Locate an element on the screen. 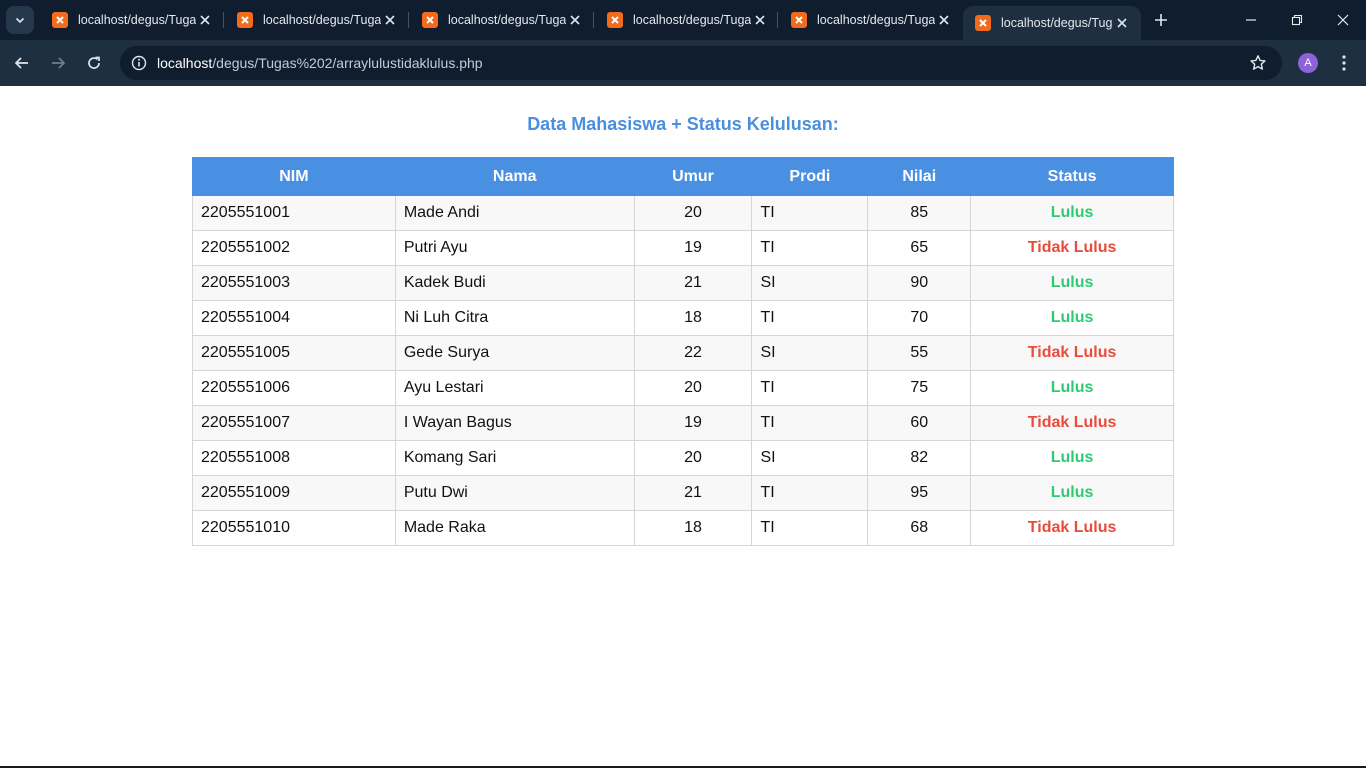  back-button is located at coordinates (22, 63).